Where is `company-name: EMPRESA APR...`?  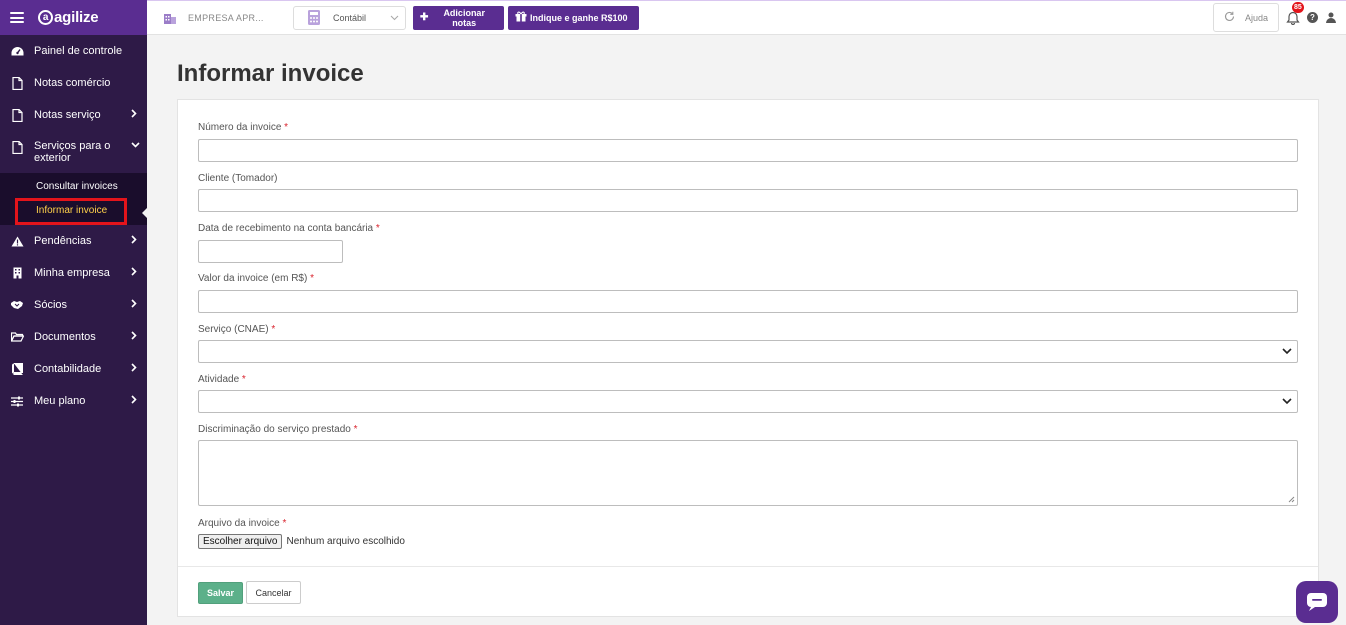
company-name: EMPRESA APR... is located at coordinates (226, 18).